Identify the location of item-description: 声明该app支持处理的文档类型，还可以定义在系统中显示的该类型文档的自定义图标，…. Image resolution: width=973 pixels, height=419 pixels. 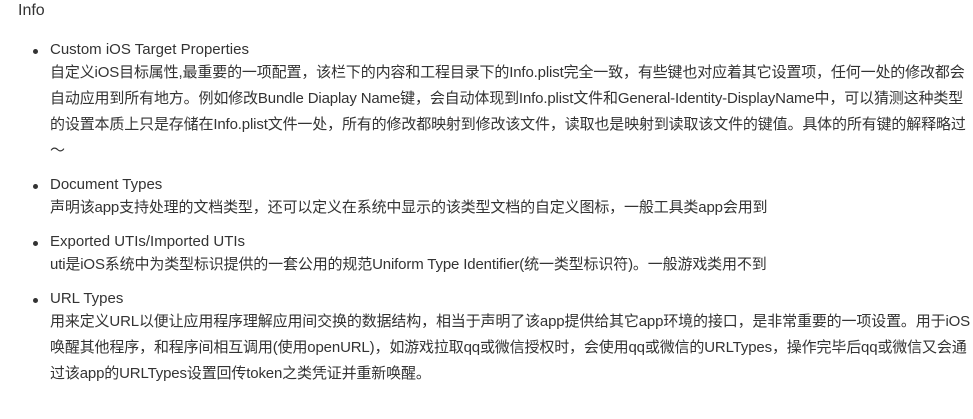
(409, 207).